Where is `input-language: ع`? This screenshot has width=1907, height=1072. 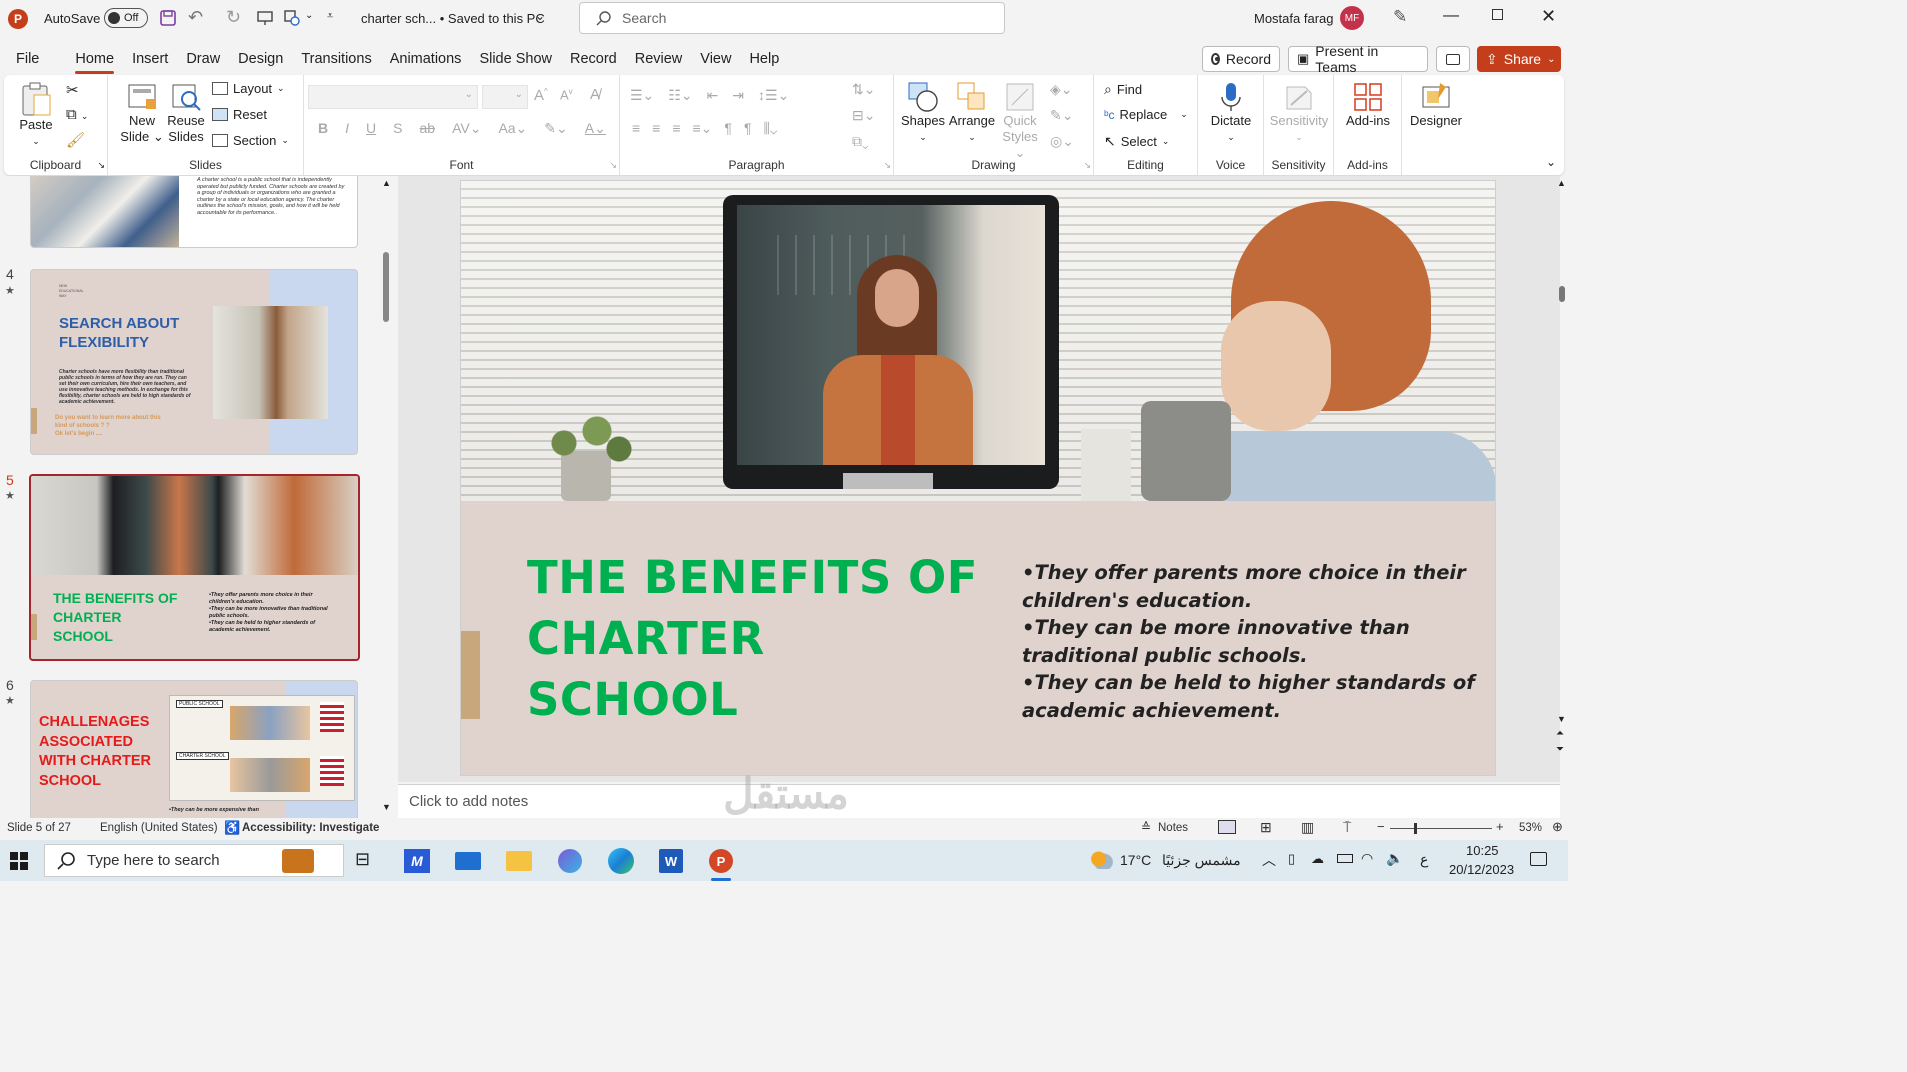
input-language: ع is located at coordinates (1424, 859).